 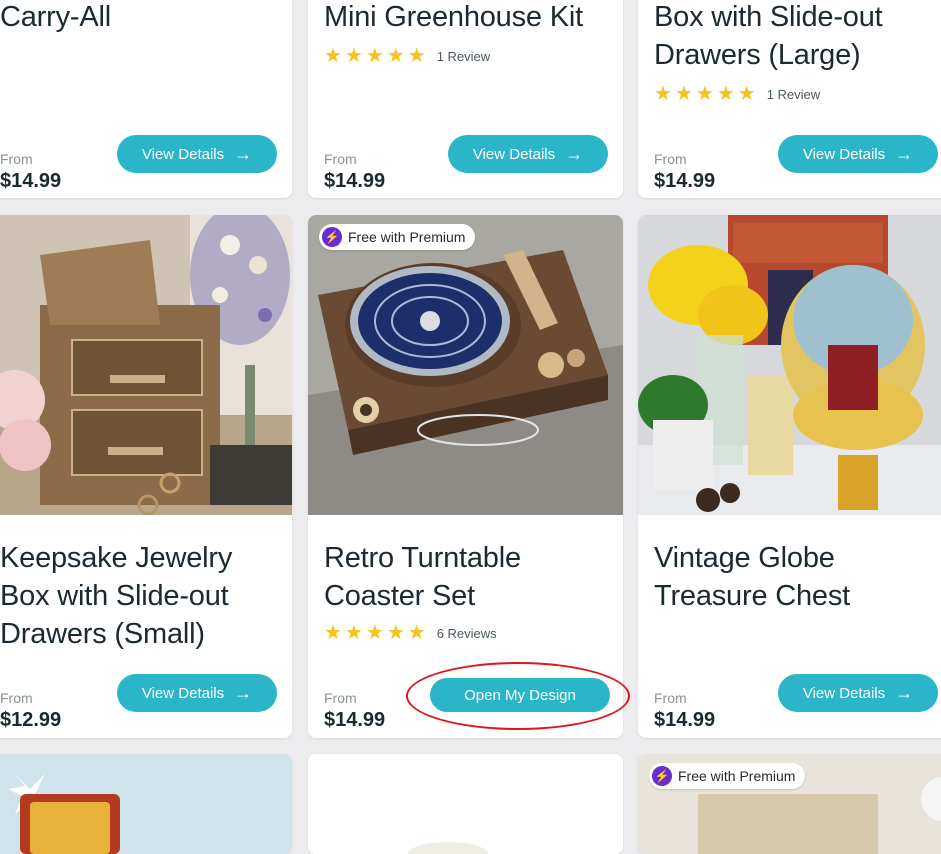 What do you see at coordinates (797, 37) in the screenshot?
I see `product-title: Box with Slide-out Drawers (Large)` at bounding box center [797, 37].